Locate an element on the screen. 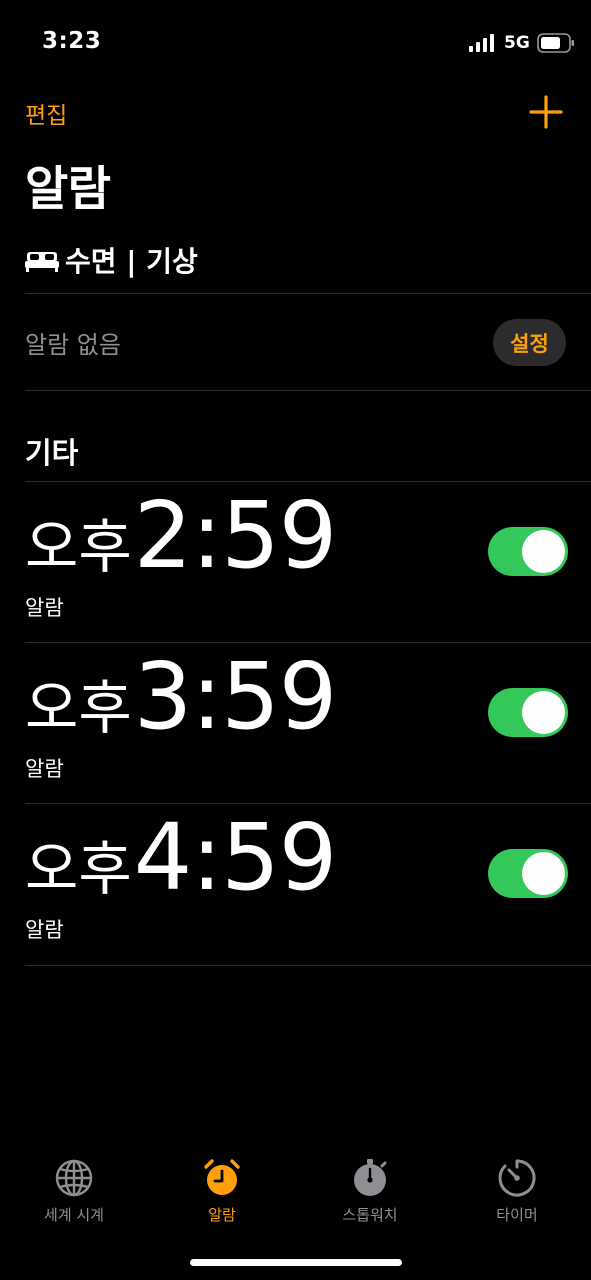  tab-bar: 세계 시계 알람 스톱워치 타이머 is located at coordinates (295, 1193).